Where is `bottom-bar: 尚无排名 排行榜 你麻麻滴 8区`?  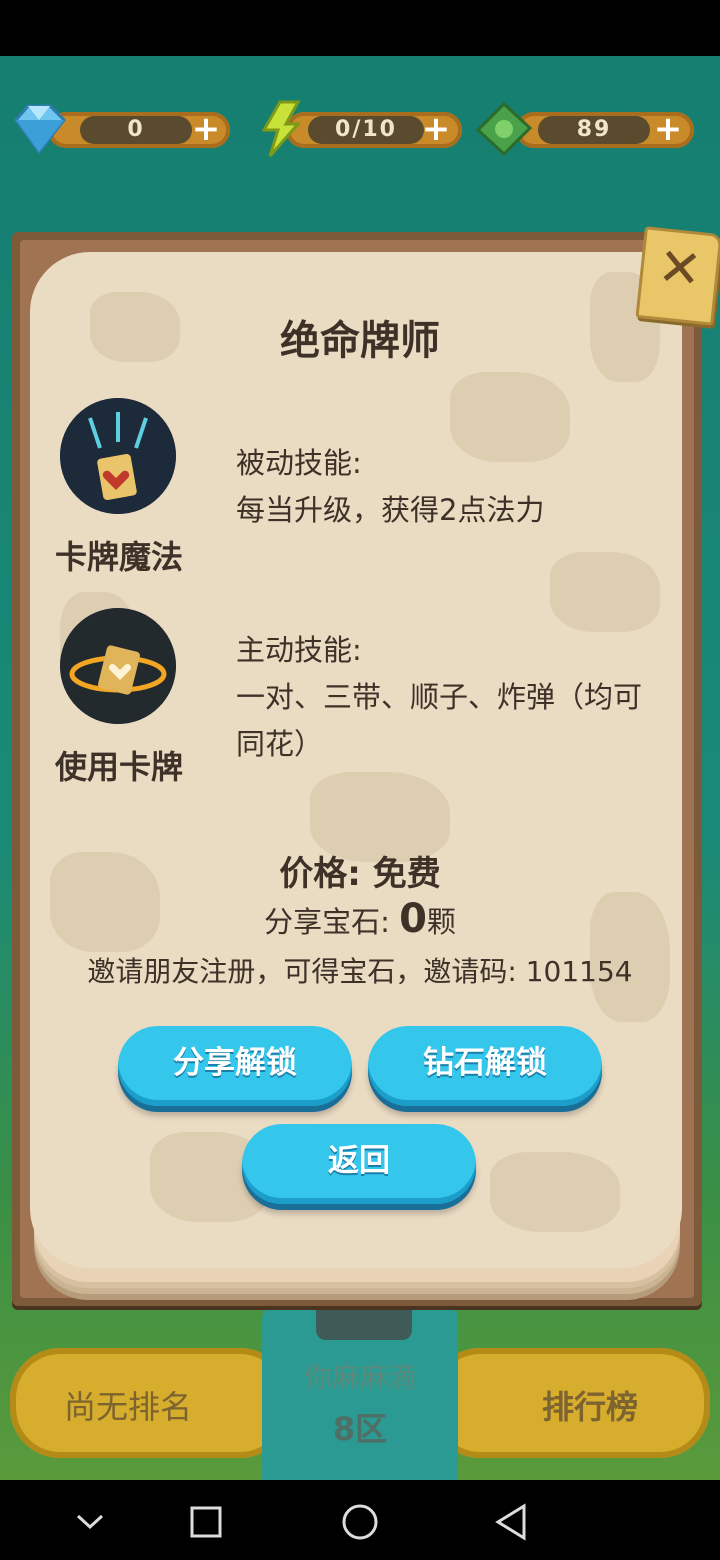 bottom-bar: 尚无排名 排行榜 你麻麻滴 8区 is located at coordinates (360, 1390).